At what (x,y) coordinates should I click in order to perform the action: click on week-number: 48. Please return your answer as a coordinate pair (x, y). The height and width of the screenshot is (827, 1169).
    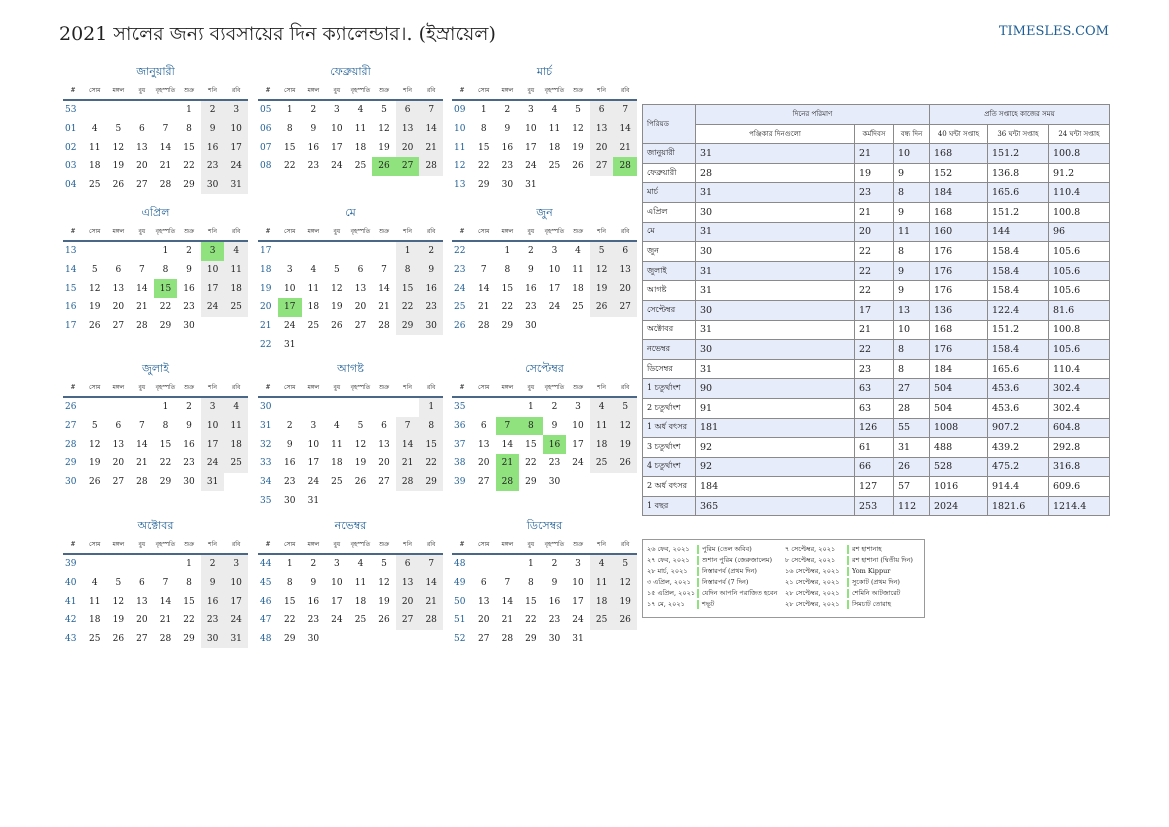
    Looking at the image, I should click on (460, 564).